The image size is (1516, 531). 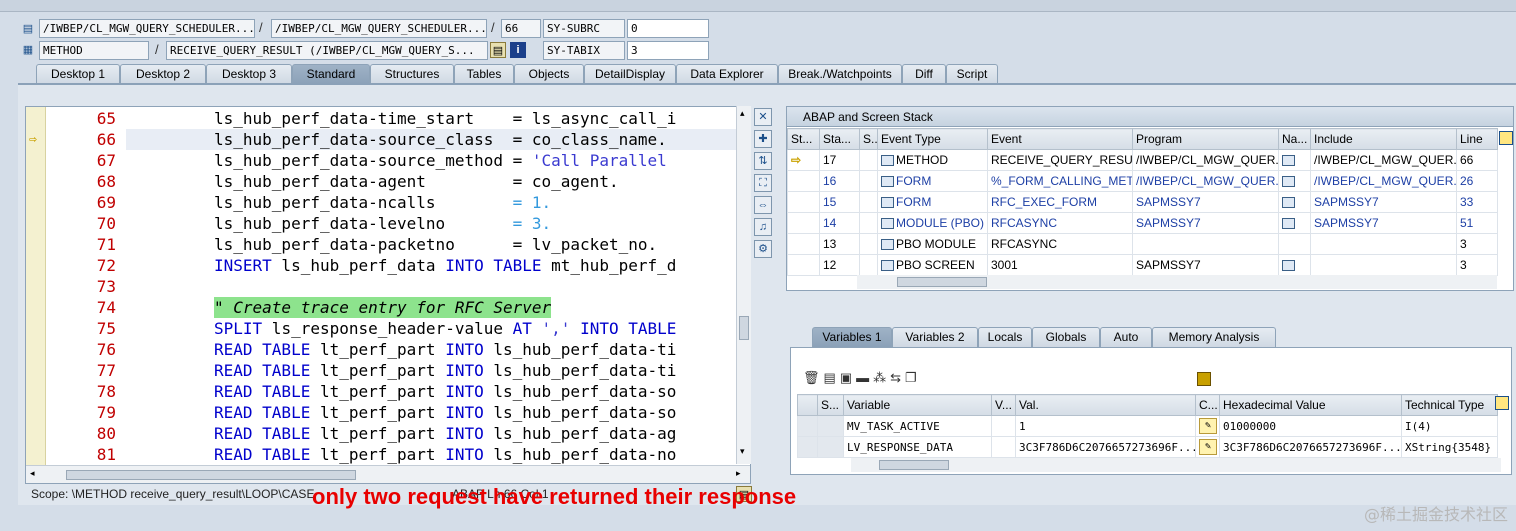 What do you see at coordinates (763, 205) in the screenshot?
I see `resize-icon: ⇔` at bounding box center [763, 205].